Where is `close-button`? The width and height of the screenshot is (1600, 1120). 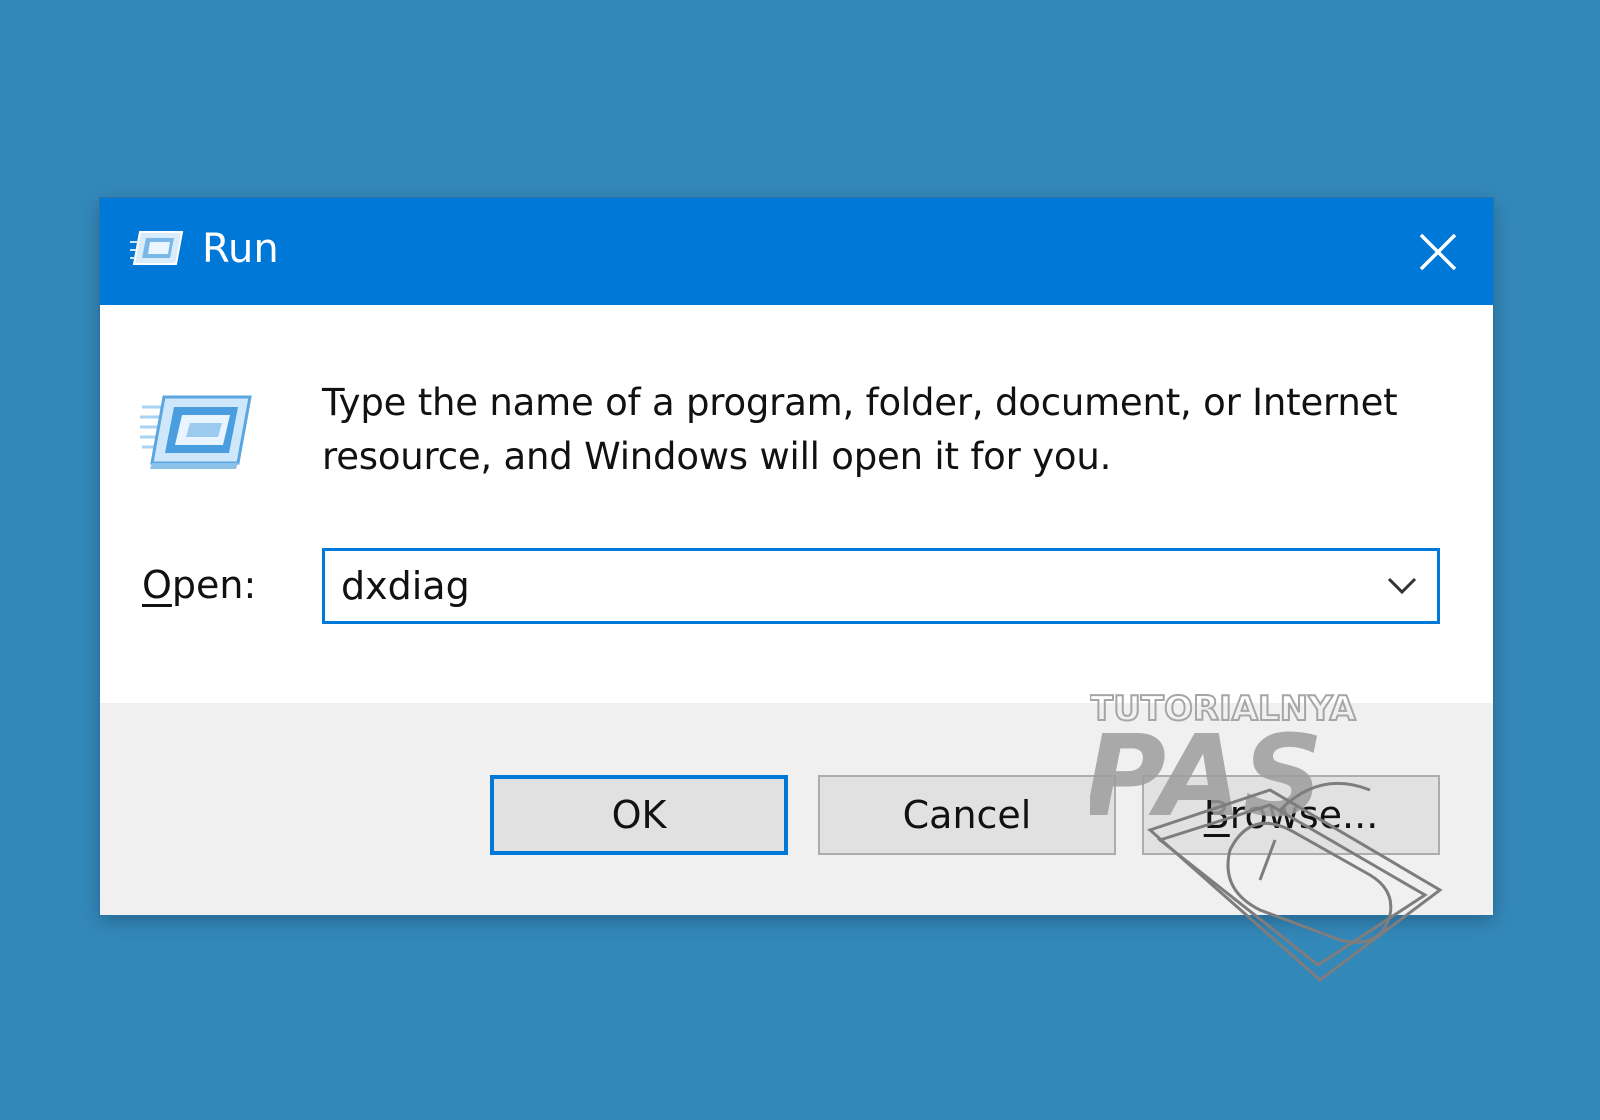
close-button is located at coordinates (1438, 251).